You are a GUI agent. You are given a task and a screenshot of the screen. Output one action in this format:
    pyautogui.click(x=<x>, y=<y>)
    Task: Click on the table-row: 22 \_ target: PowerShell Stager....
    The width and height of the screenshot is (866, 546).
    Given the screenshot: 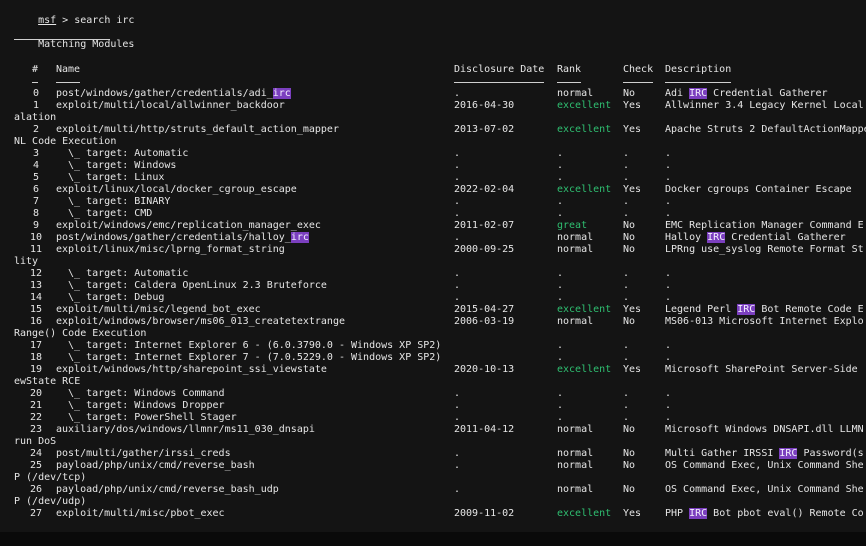 What is the action you would take?
    pyautogui.click(x=433, y=418)
    